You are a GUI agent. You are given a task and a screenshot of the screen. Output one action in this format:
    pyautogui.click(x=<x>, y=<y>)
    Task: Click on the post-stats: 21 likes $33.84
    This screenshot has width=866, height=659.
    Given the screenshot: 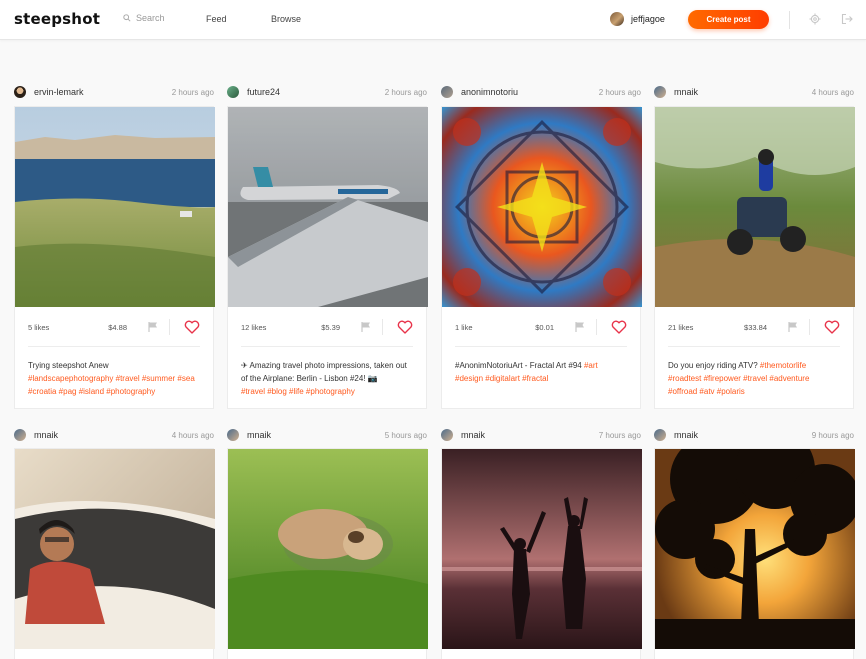 What is the action you would take?
    pyautogui.click(x=754, y=327)
    